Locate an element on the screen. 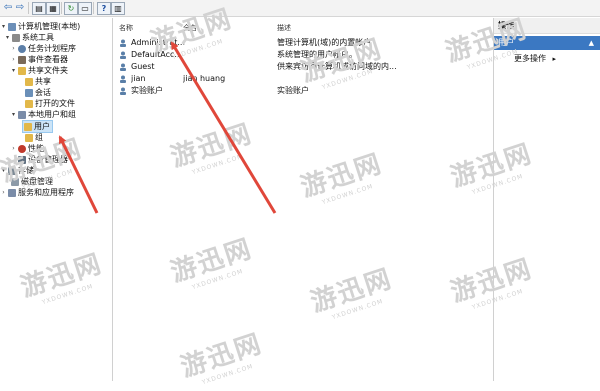  tools-icon is located at coordinates (16, 37).